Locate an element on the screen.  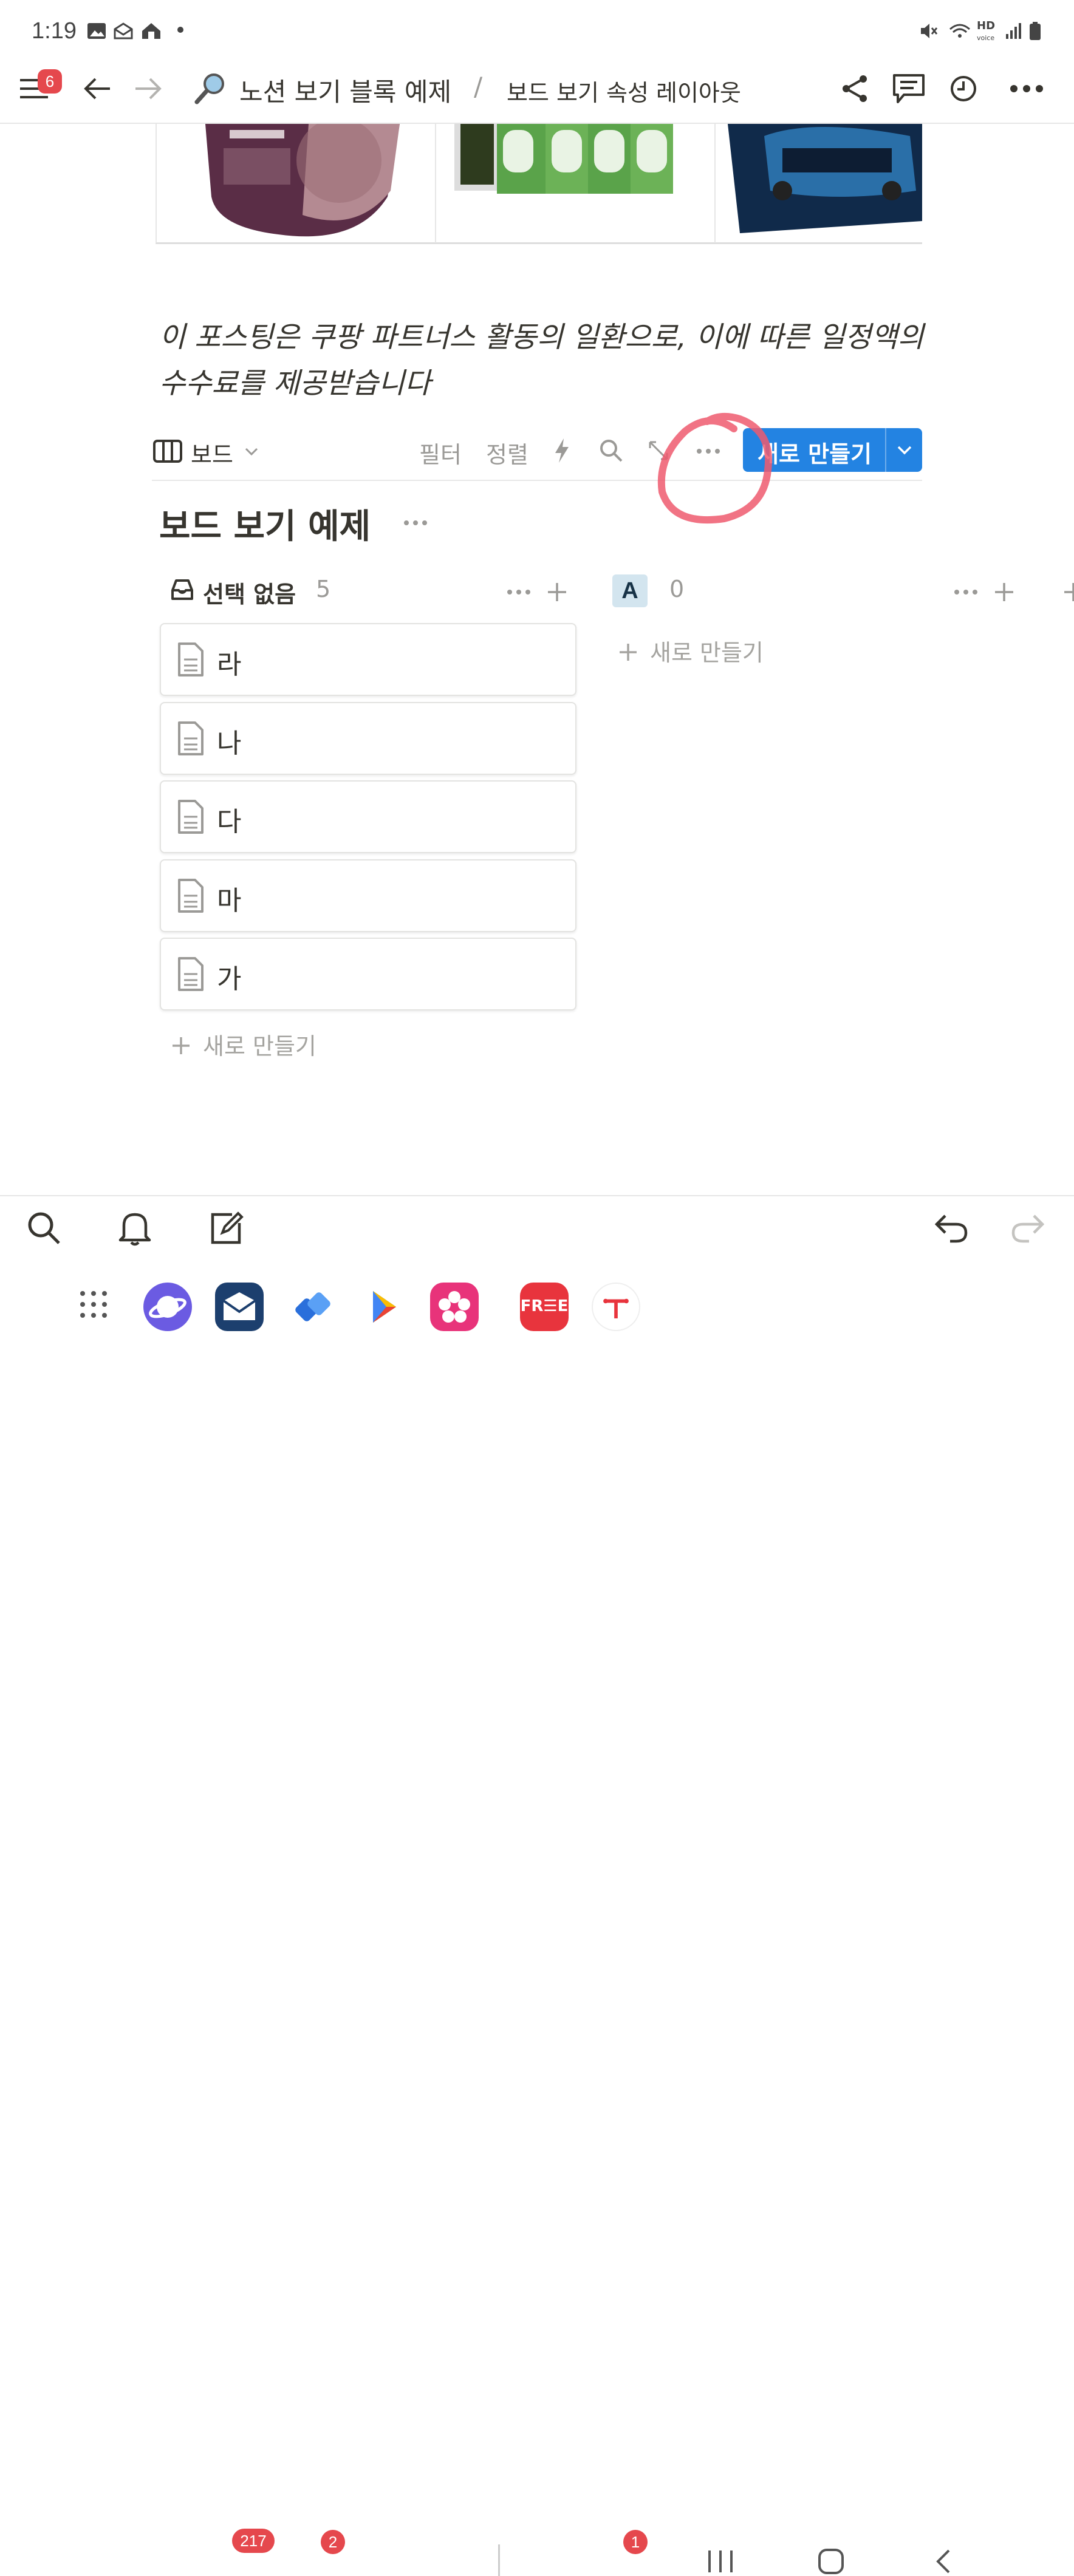
seaweed-product-image is located at coordinates (563, 159).